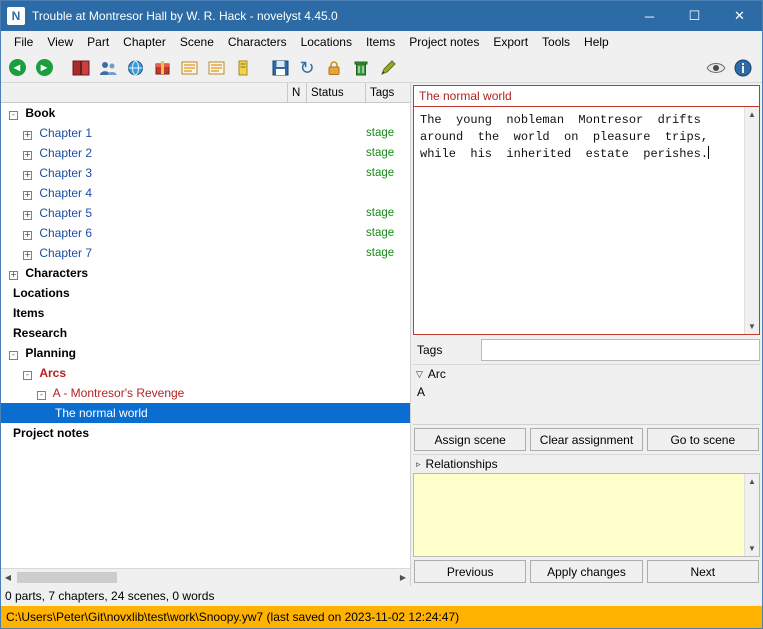 Image resolution: width=763 pixels, height=629 pixels. What do you see at coordinates (205, 413) in the screenshot?
I see `tree-row-the-normal-world: The normal world` at bounding box center [205, 413].